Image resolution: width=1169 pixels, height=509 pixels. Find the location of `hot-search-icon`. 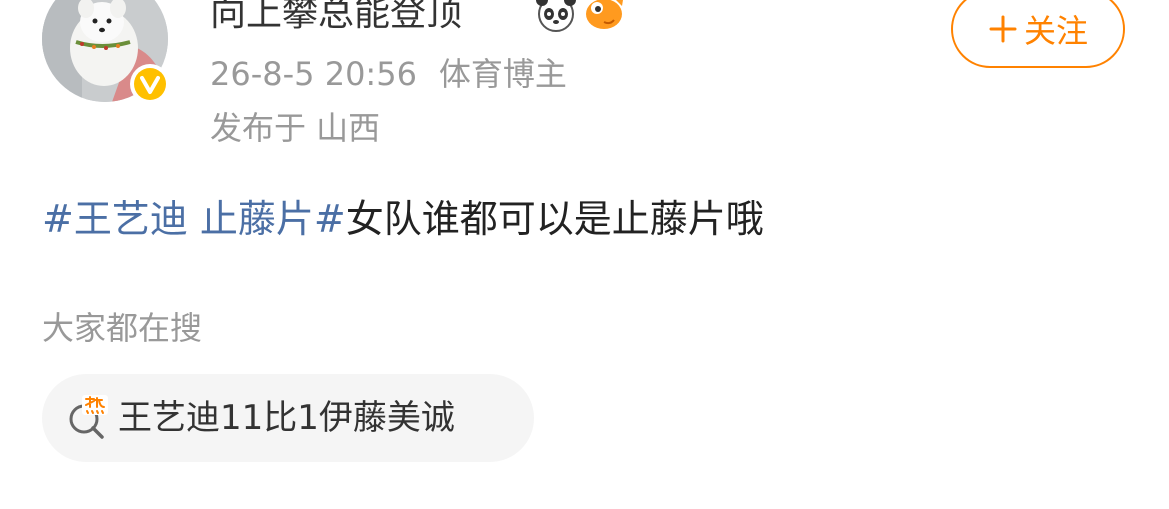

hot-search-icon is located at coordinates (88, 417).